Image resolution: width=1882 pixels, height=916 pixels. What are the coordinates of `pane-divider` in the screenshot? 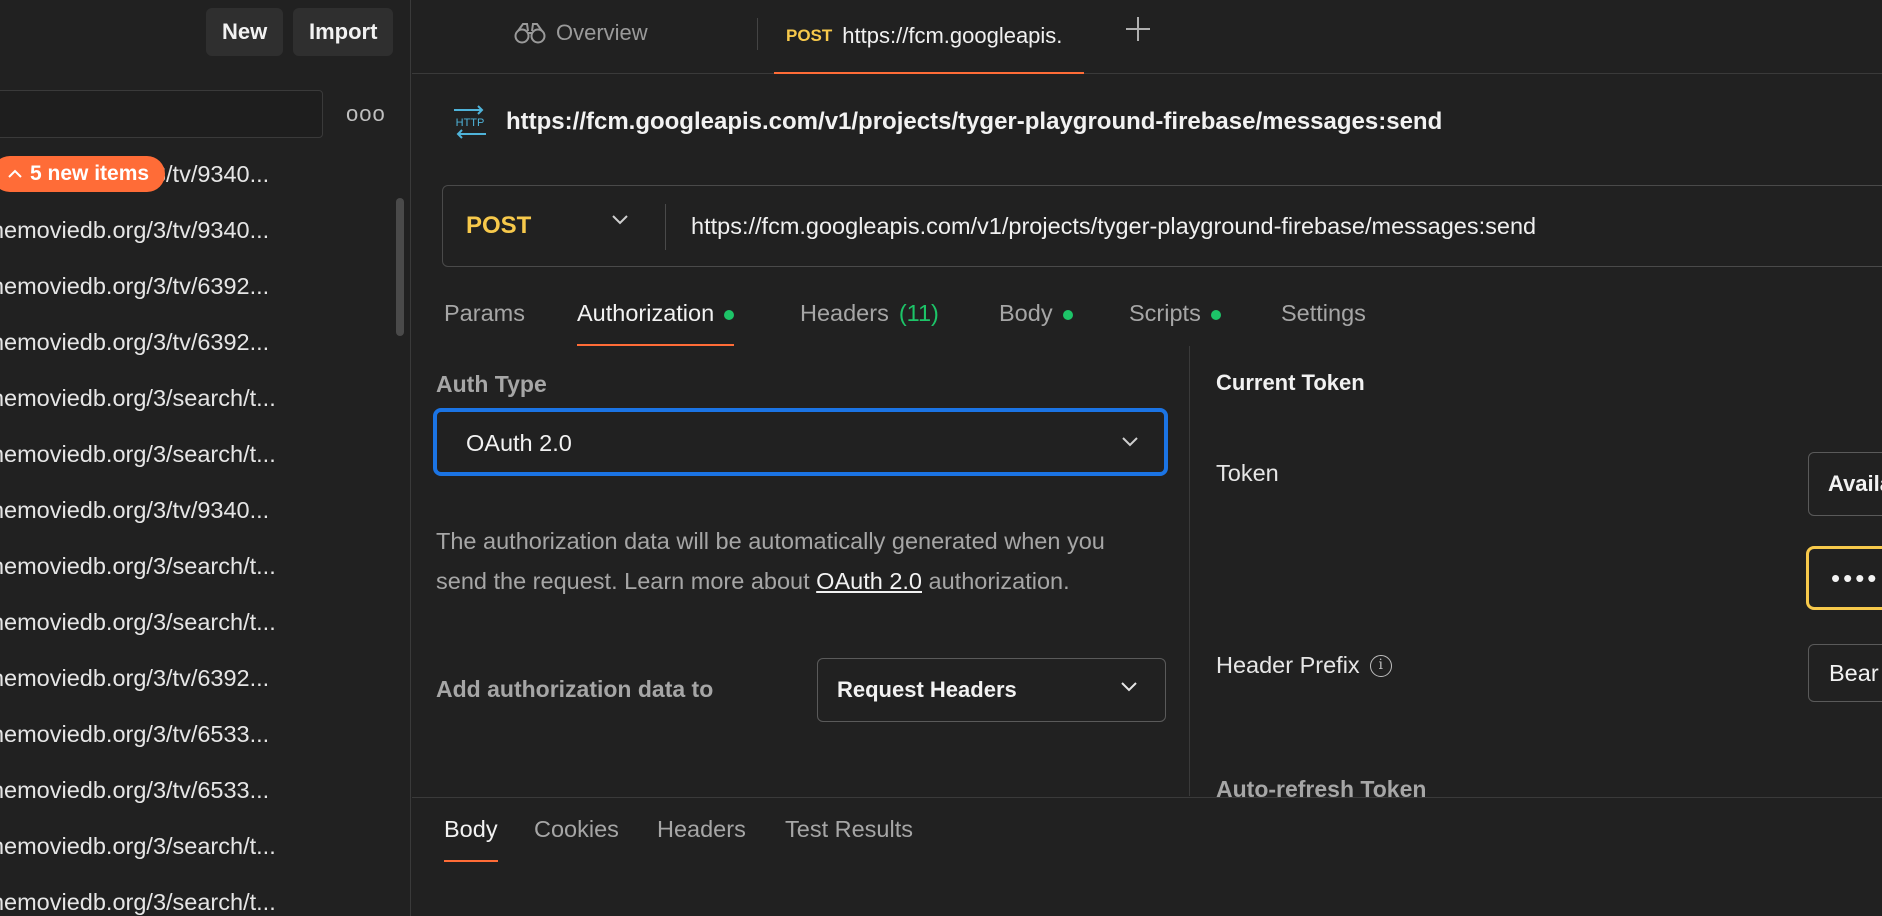 It's located at (1189, 571).